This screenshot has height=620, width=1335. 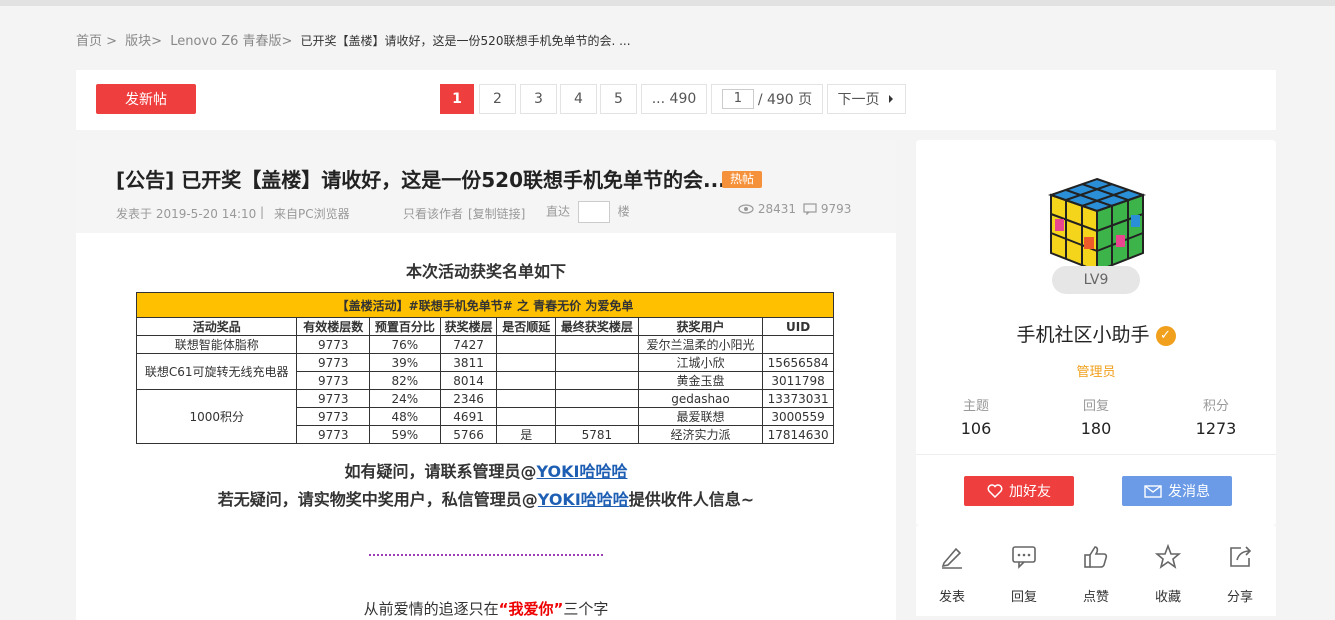 I want to click on stat-replies: 回复 180, so click(x=1096, y=416).